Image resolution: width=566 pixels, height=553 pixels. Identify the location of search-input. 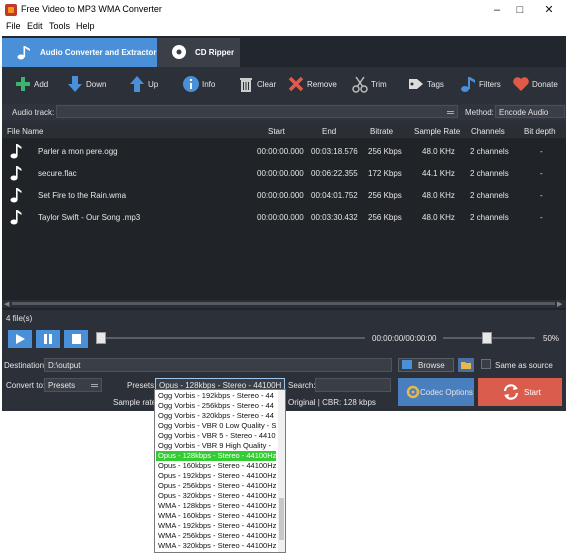
(353, 385).